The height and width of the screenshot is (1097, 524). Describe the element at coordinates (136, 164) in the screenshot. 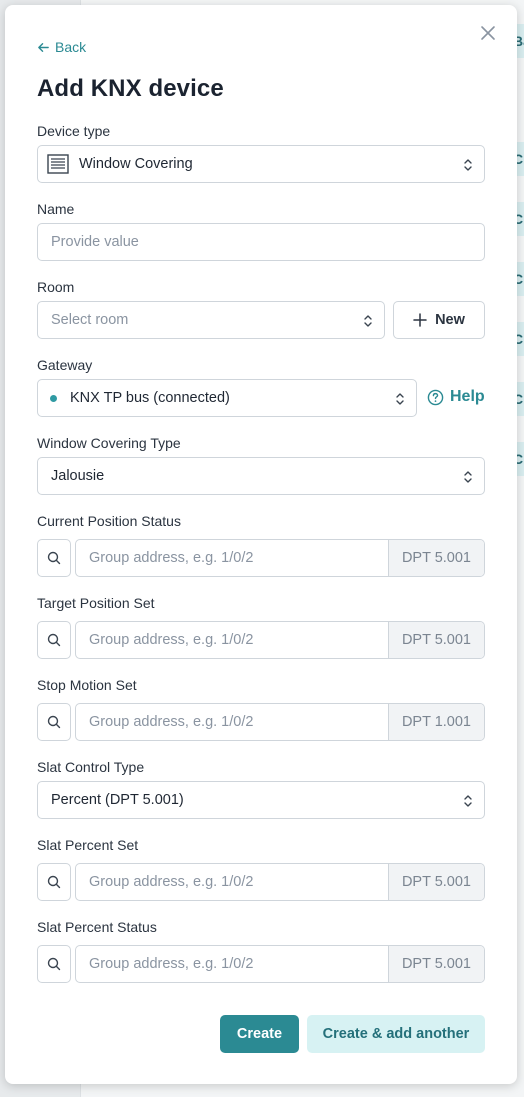

I see `device-type-value: Window Covering` at that location.